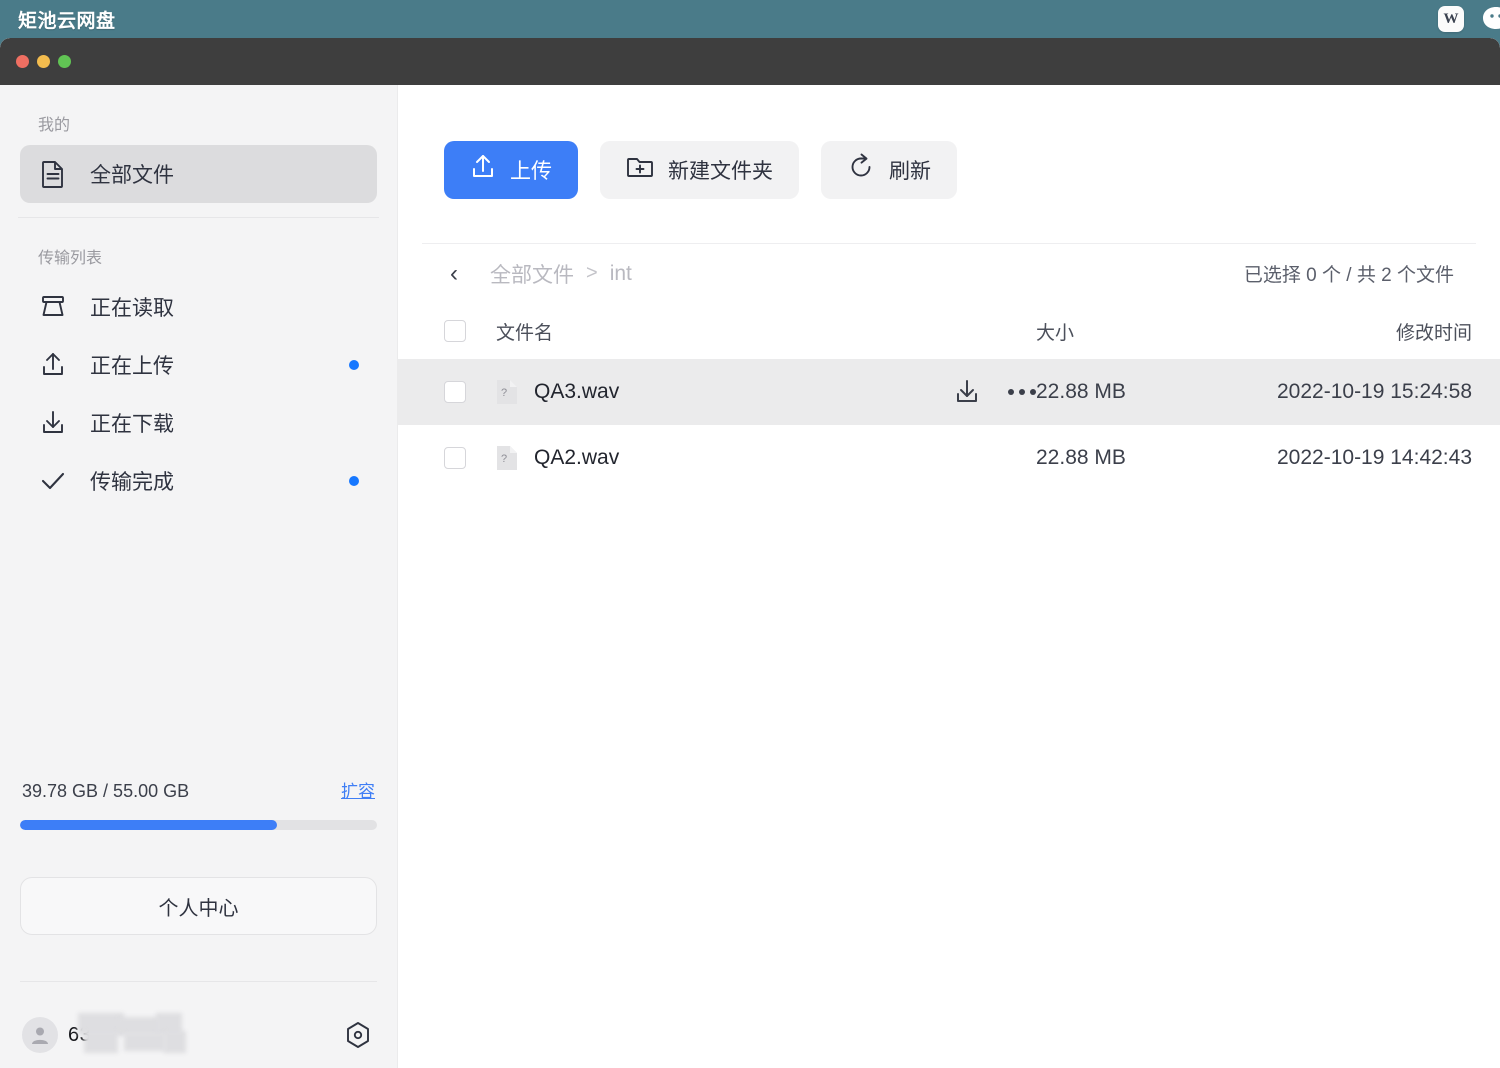 The width and height of the screenshot is (1500, 1068). Describe the element at coordinates (132, 424) in the screenshot. I see `sidebar-item-label: 正在下载` at that location.